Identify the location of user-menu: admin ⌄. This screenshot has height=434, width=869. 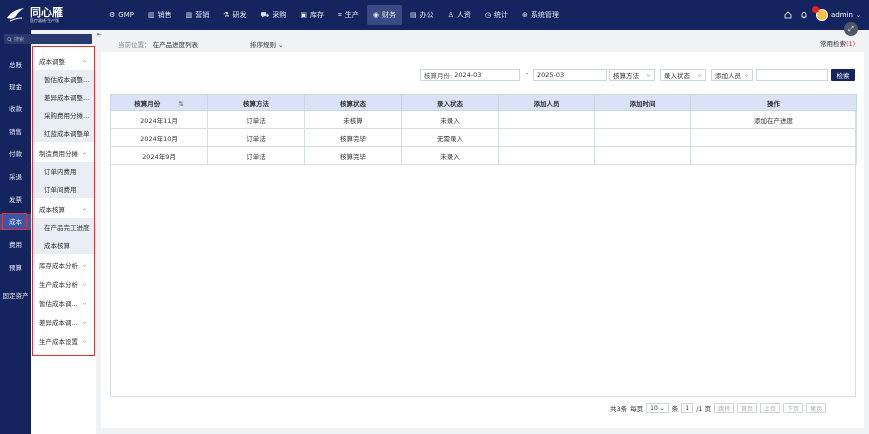
(836, 13).